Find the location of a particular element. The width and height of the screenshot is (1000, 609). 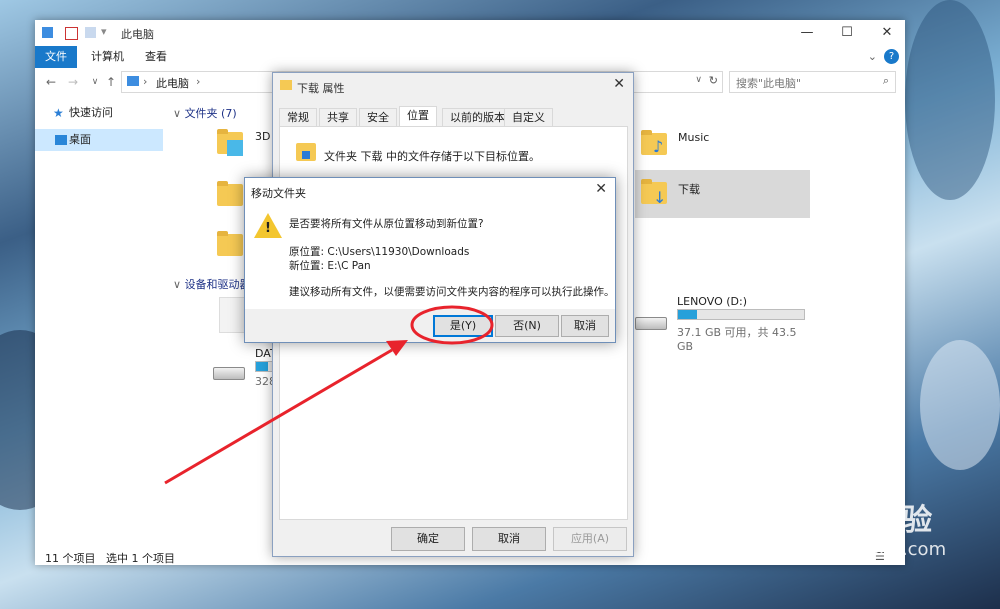

navigation-pane: ★ 快速访问 桌面 is located at coordinates (100, 320).